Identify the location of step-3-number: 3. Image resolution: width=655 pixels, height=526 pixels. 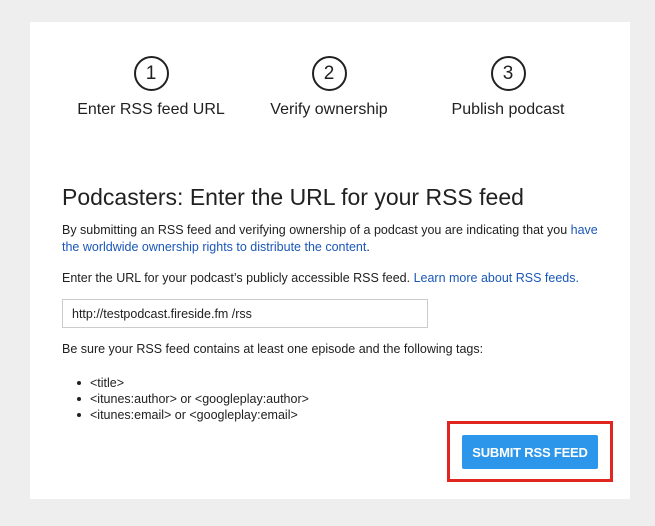
(508, 73).